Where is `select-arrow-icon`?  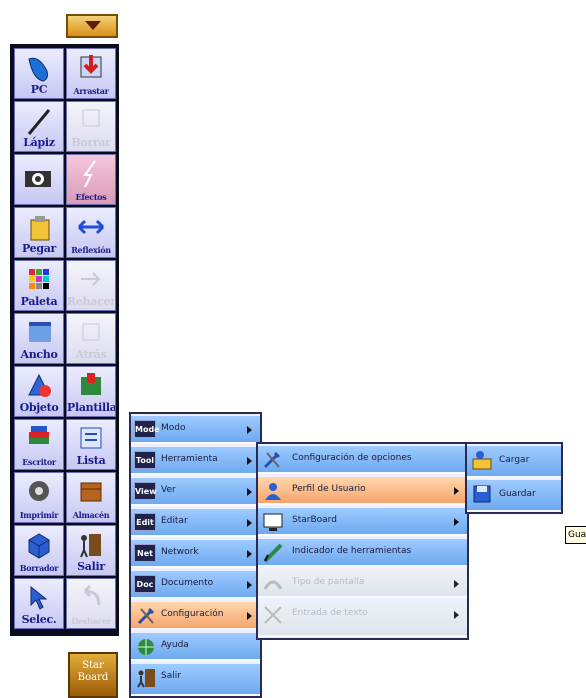 select-arrow-icon is located at coordinates (39, 597).